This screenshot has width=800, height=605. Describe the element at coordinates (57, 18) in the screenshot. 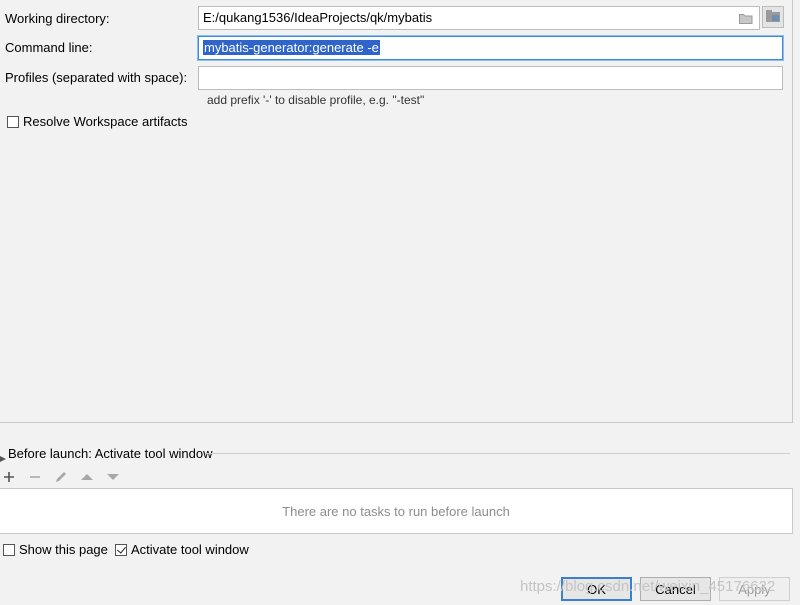

I see `working-directory-label: Working directory:` at that location.